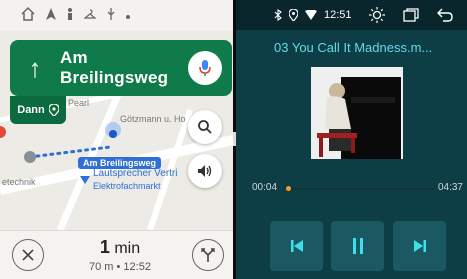 This screenshot has height=279, width=467. What do you see at coordinates (265, 187) in the screenshot?
I see `elapsed-time: 00:04` at bounding box center [265, 187].